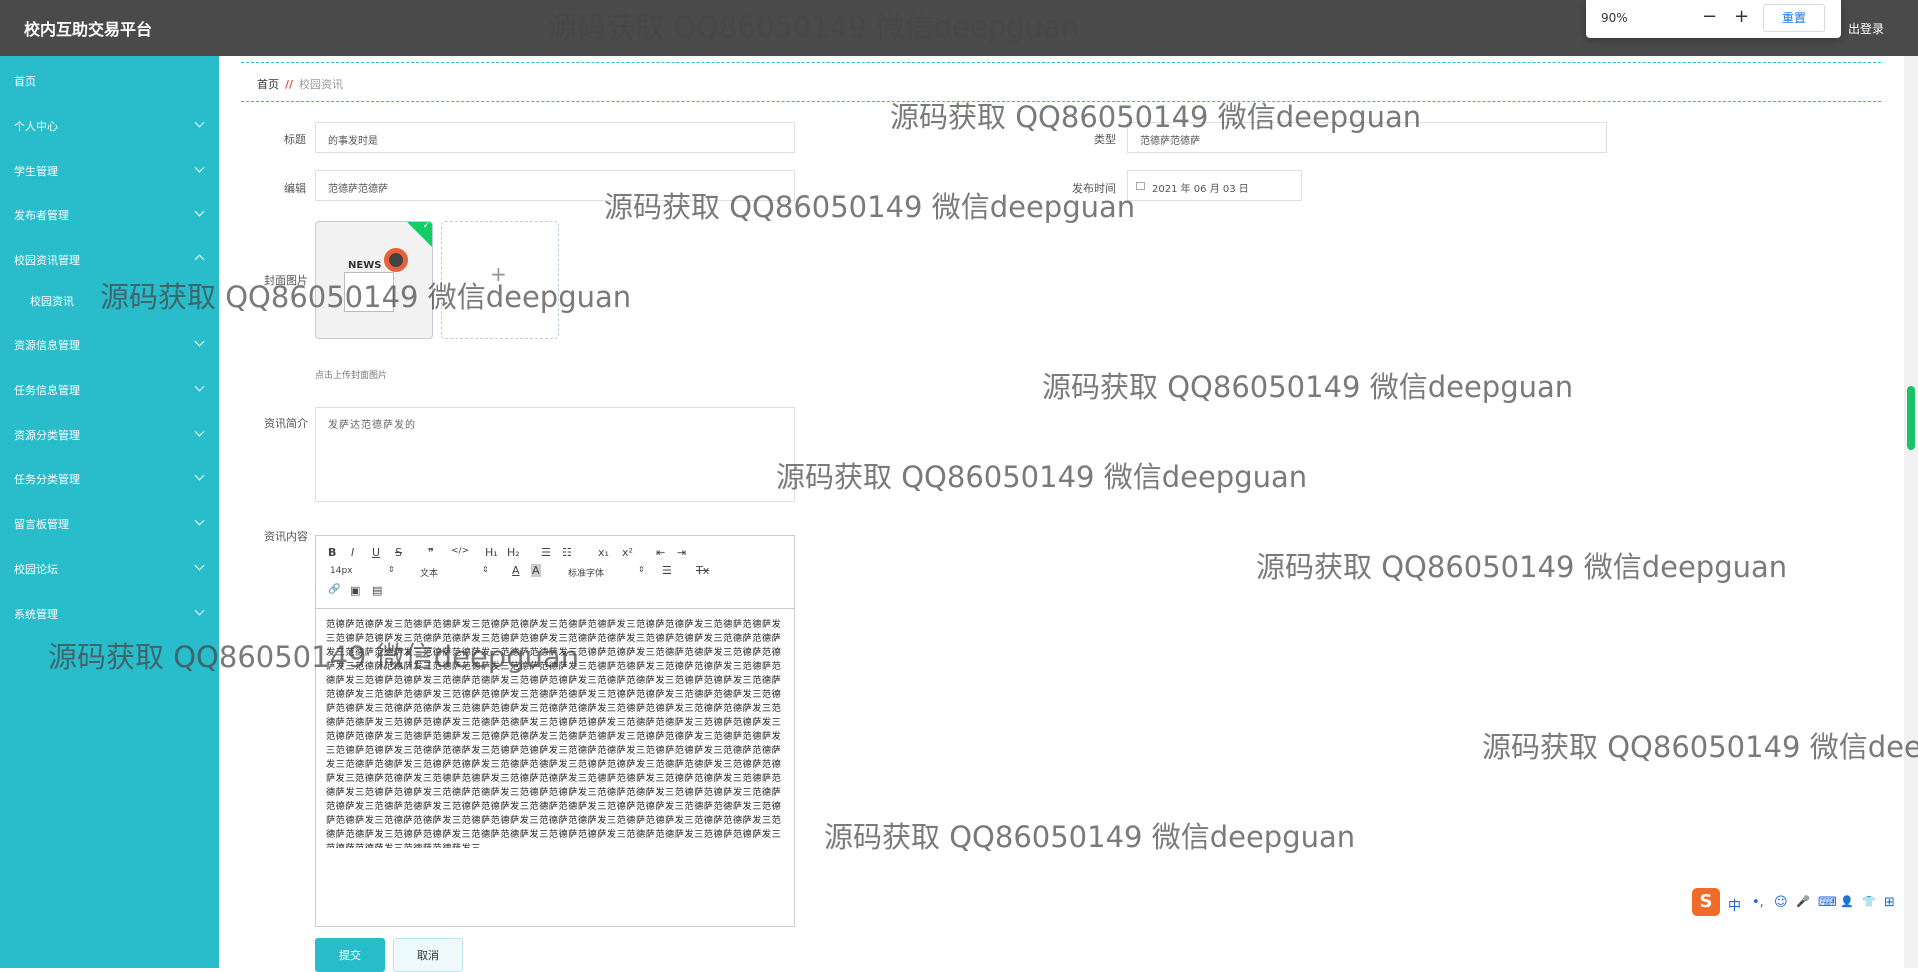 Image resolution: width=1918 pixels, height=972 pixels. I want to click on title-label: 标题, so click(295, 139).